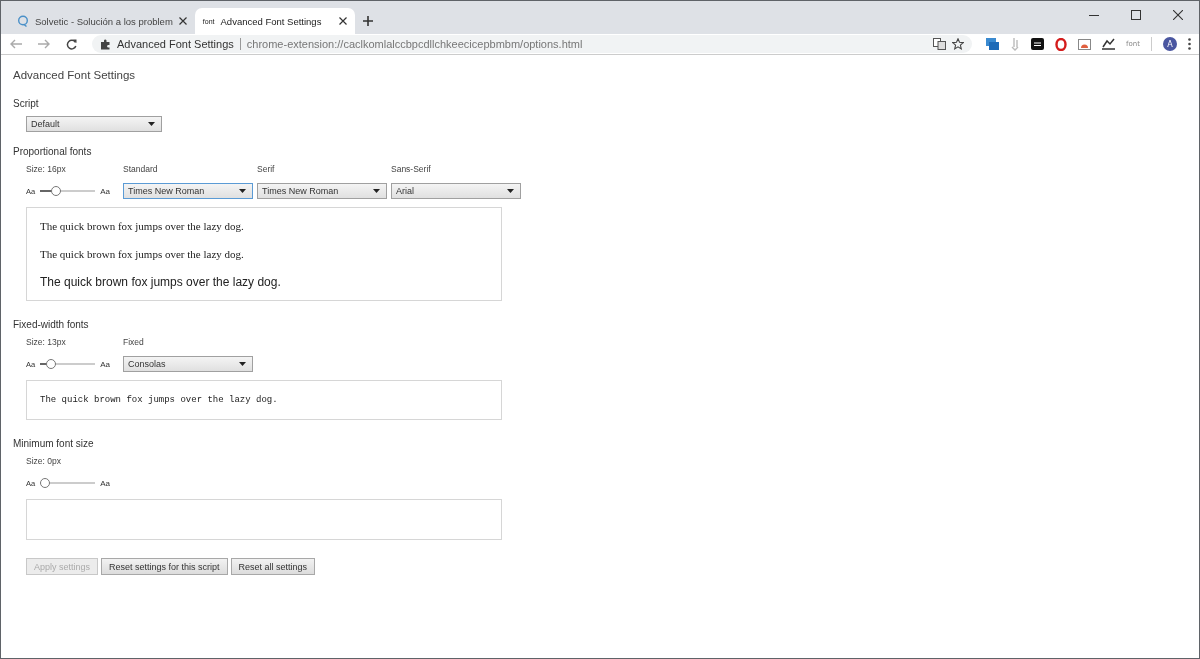  Describe the element at coordinates (164, 566) in the screenshot. I see `action-button: Reset settings for this script` at that location.